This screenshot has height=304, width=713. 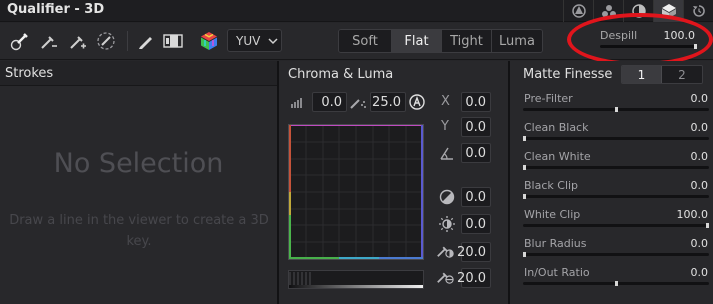 What do you see at coordinates (524, 196) in the screenshot?
I see `black-clip-slider-handle` at bounding box center [524, 196].